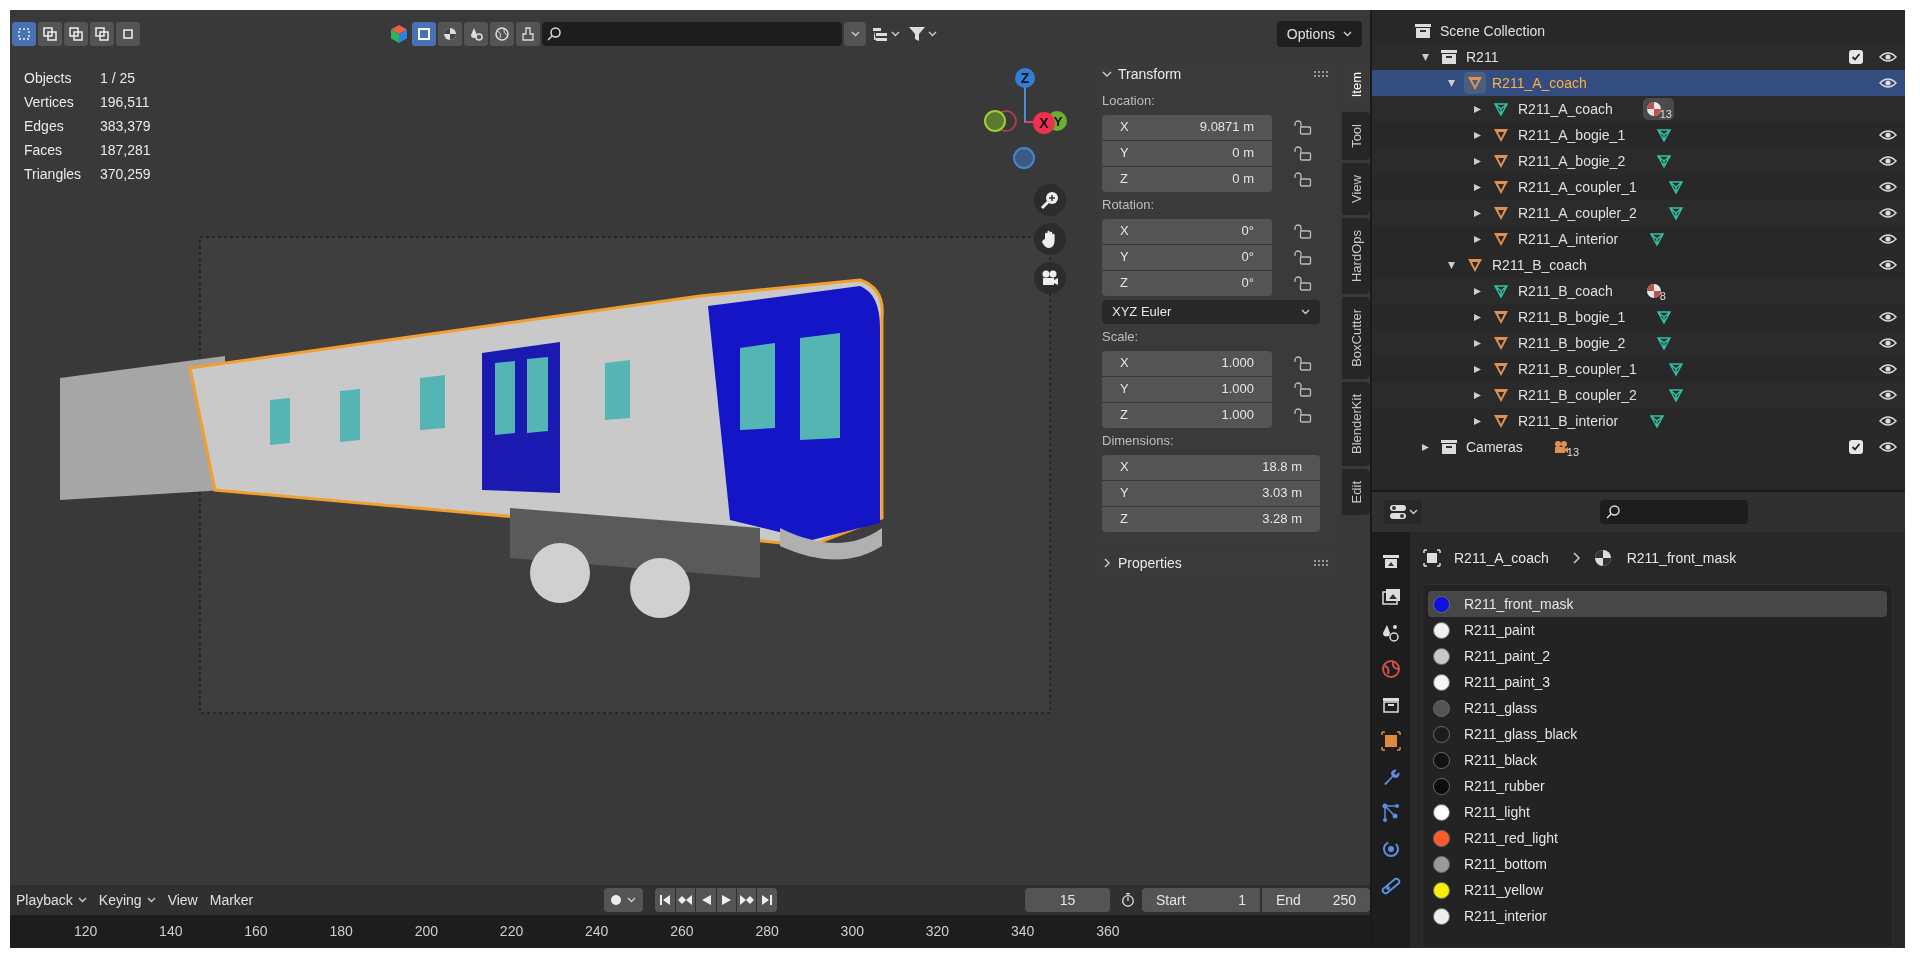 Image resolution: width=1920 pixels, height=956 pixels. What do you see at coordinates (1107, 563) in the screenshot?
I see `expand-chevron-icon` at bounding box center [1107, 563].